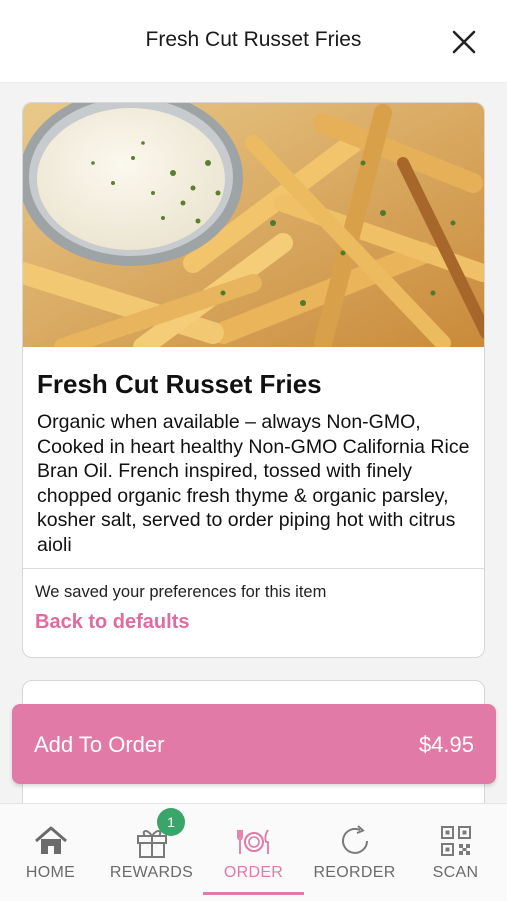 The image size is (507, 901). I want to click on back-to-defaults-link: Back to defaults, so click(112, 622).